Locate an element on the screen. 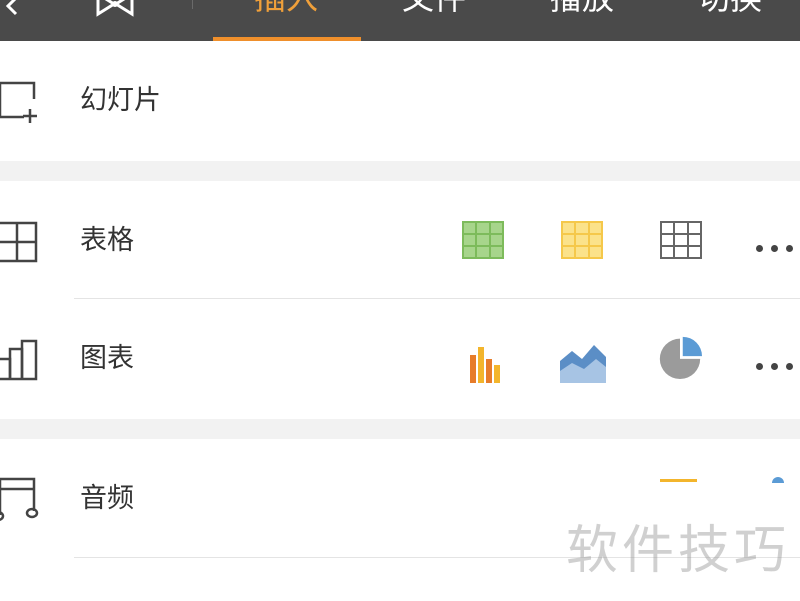 Image resolution: width=800 pixels, height=601 pixels. audio-label: 音频 is located at coordinates (107, 498).